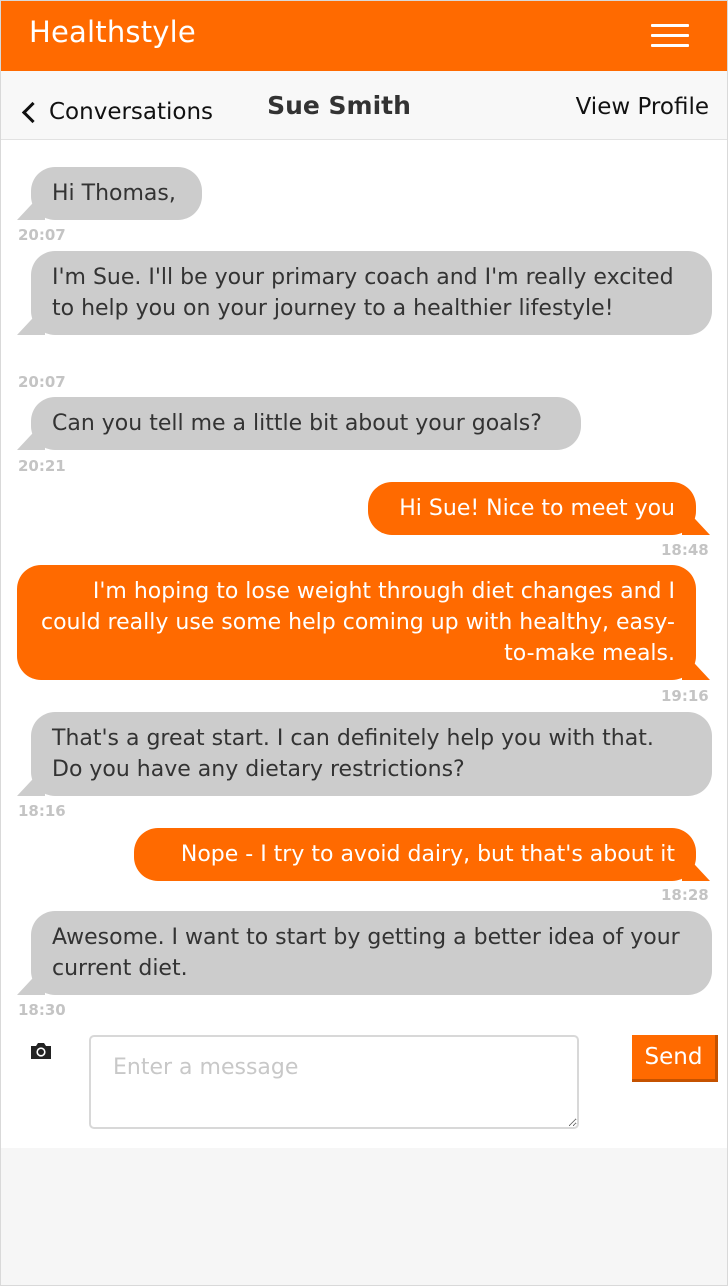 The height and width of the screenshot is (1286, 728). What do you see at coordinates (42, 1010) in the screenshot?
I see `message-time: 18:30` at bounding box center [42, 1010].